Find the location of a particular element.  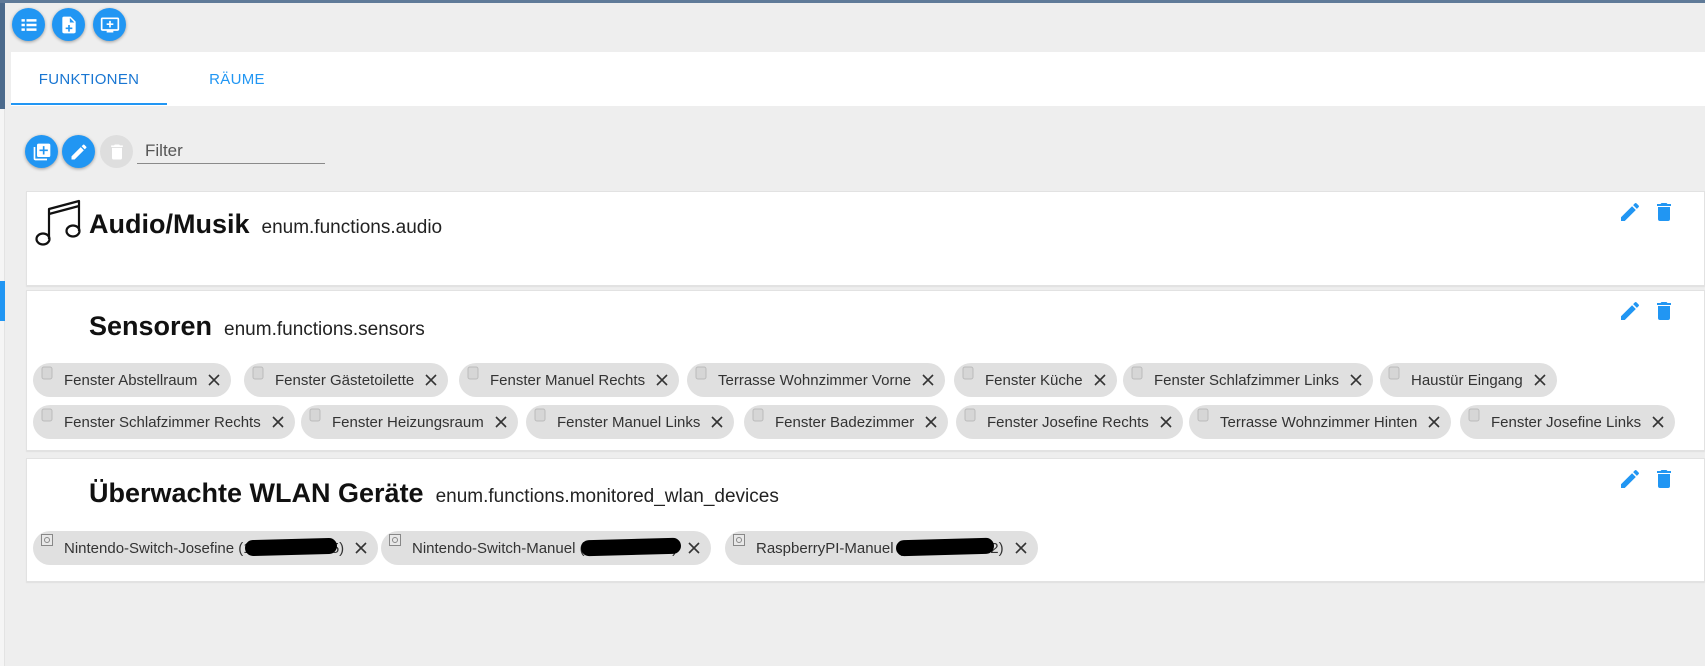

member-chip: Fenster Manuel Links is located at coordinates (630, 422).